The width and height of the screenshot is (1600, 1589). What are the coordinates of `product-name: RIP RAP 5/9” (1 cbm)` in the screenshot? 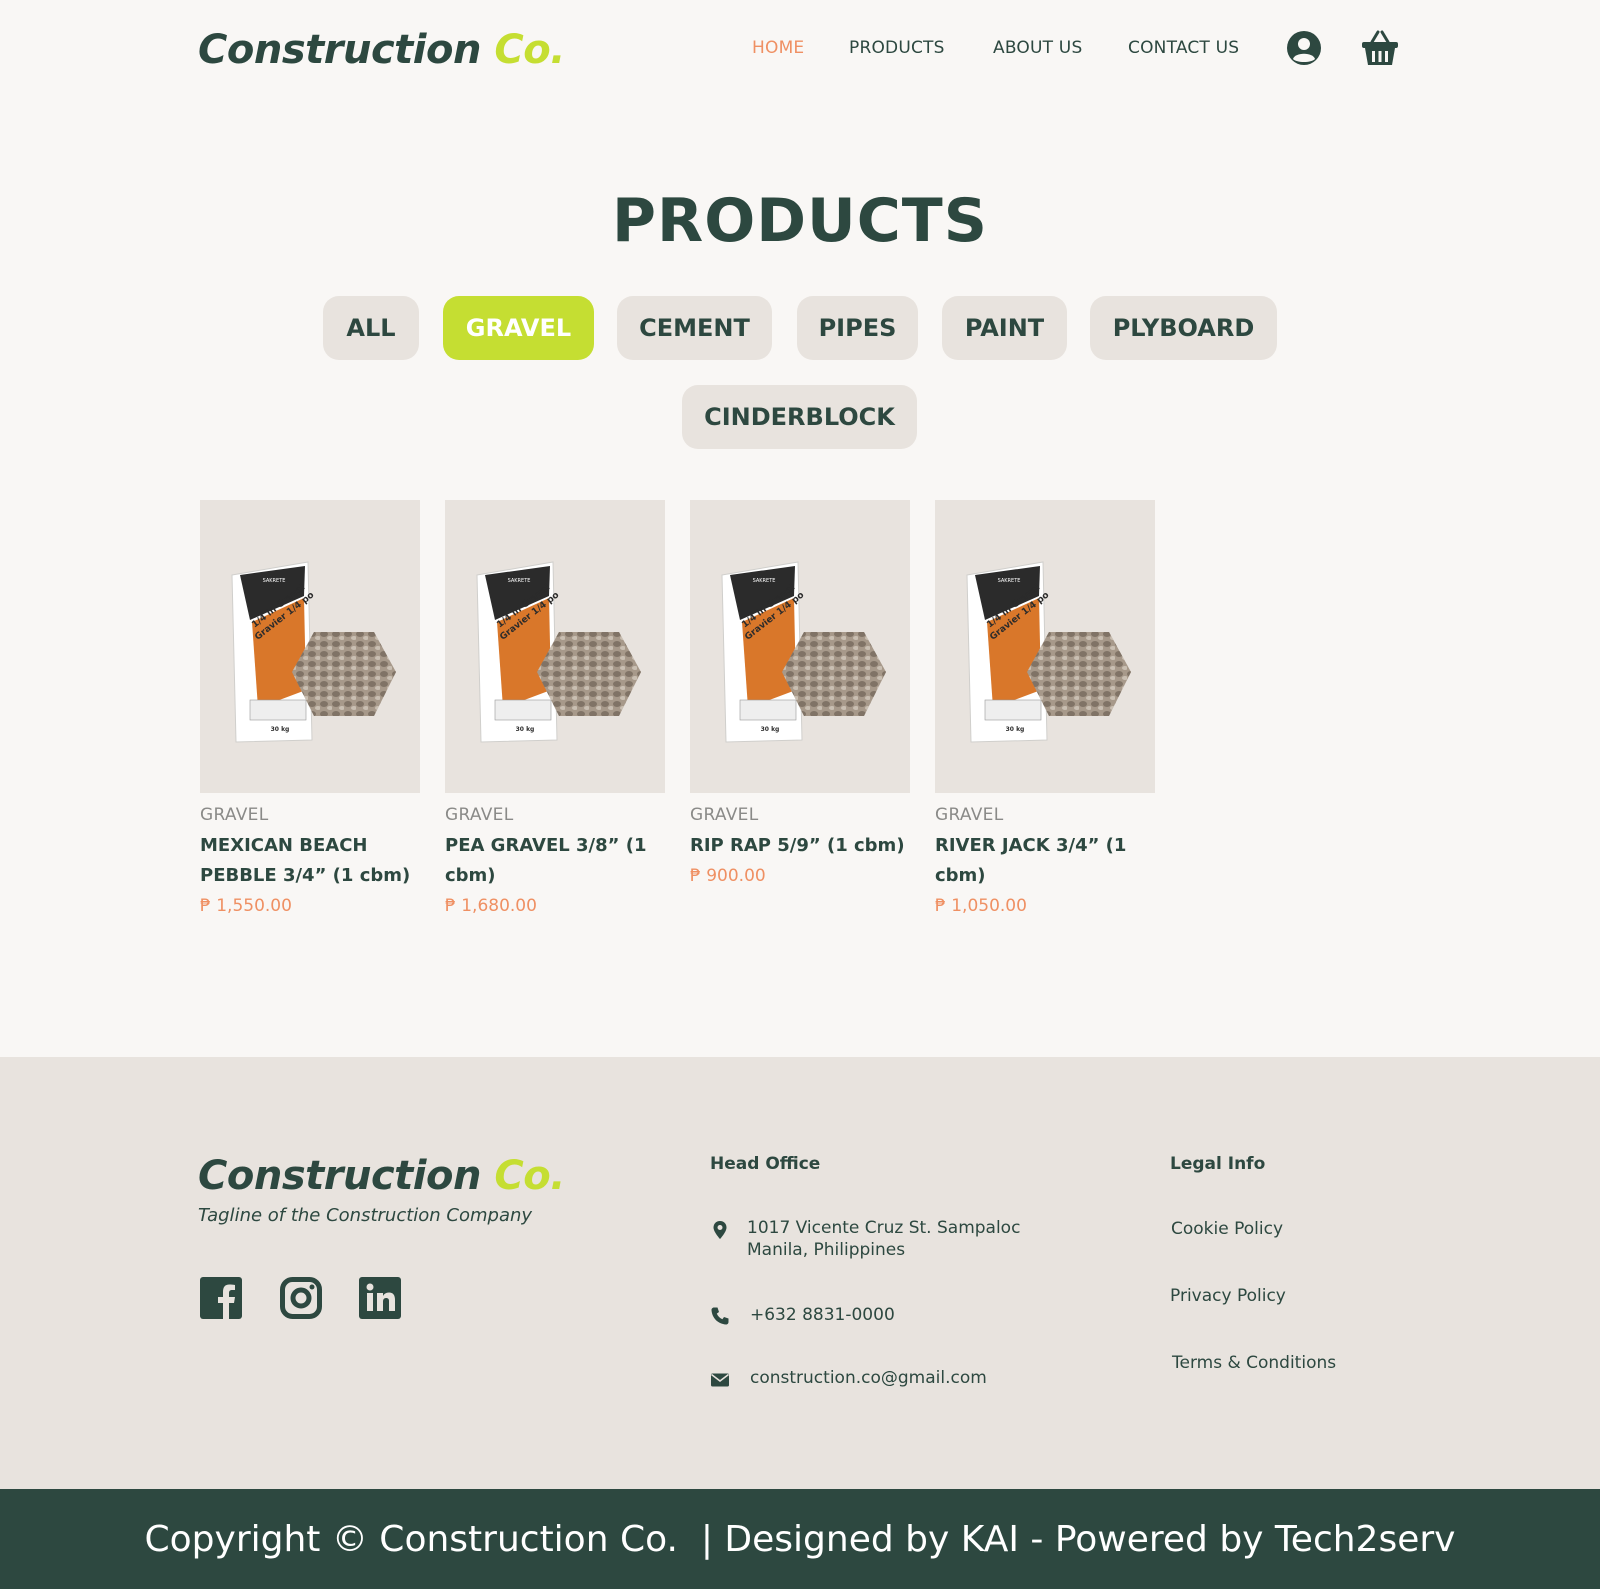 It's located at (800, 846).